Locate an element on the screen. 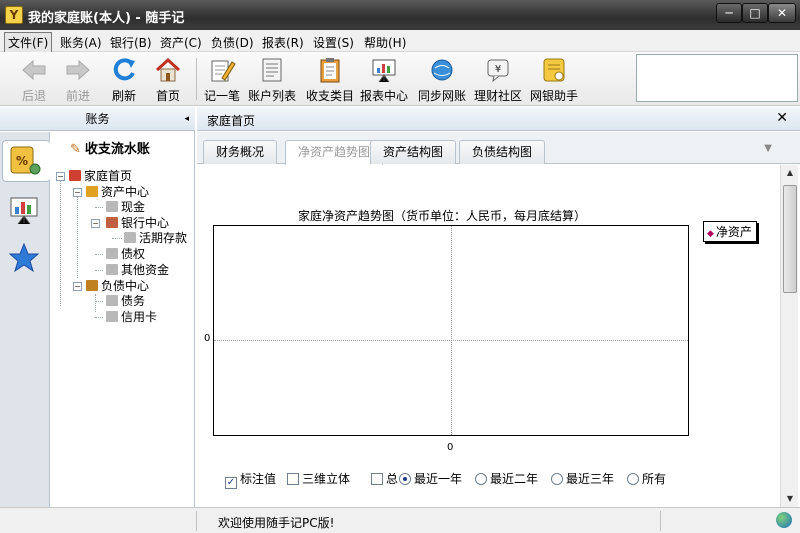 The height and width of the screenshot is (533, 800). accounts-label: 账户列表 is located at coordinates (271, 96).